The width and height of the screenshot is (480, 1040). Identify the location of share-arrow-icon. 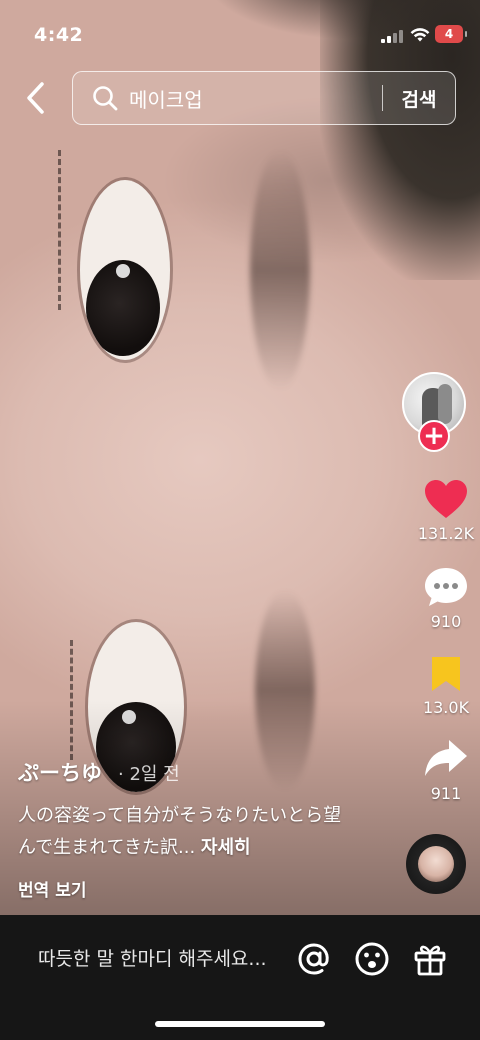
(446, 758).